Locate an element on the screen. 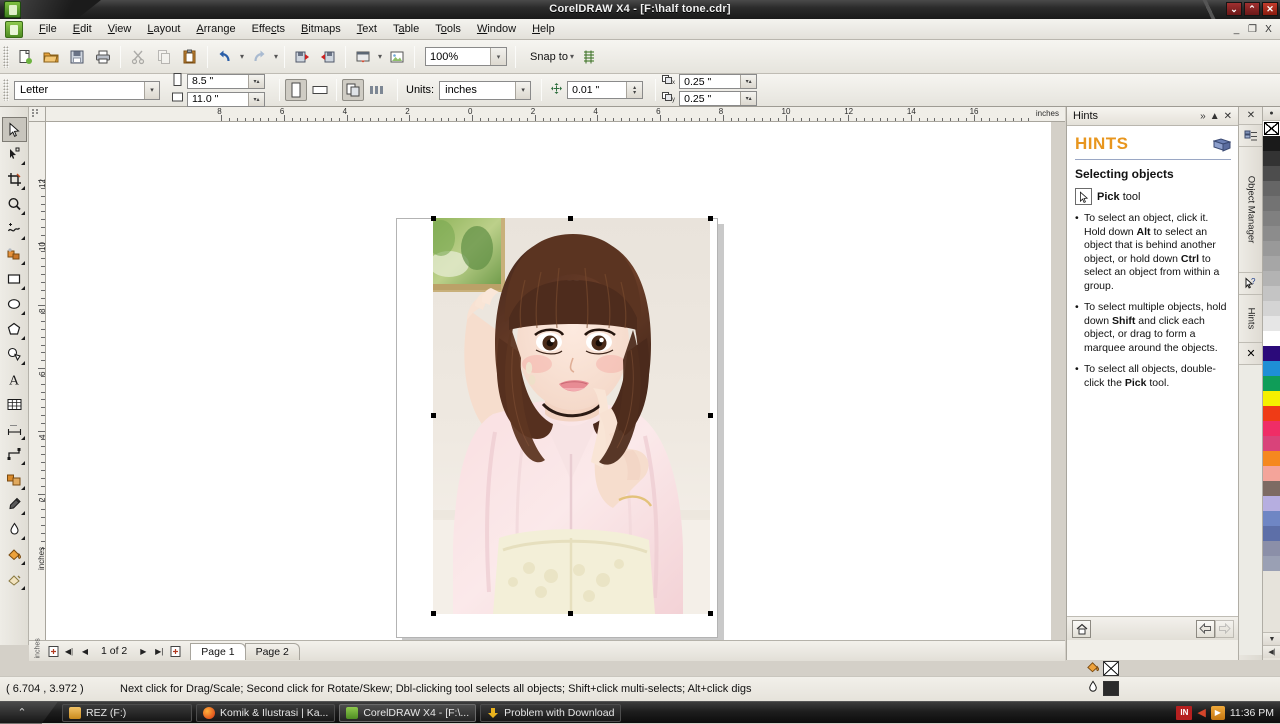  pick-tool is located at coordinates (14, 129).